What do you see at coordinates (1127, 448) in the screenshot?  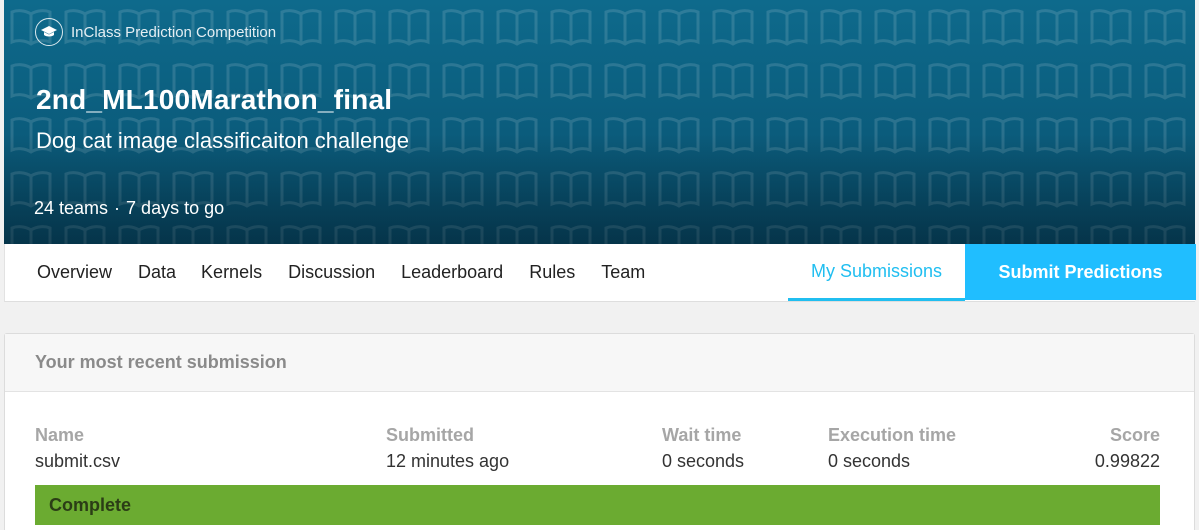 I see `score-column: Score 0.99822` at bounding box center [1127, 448].